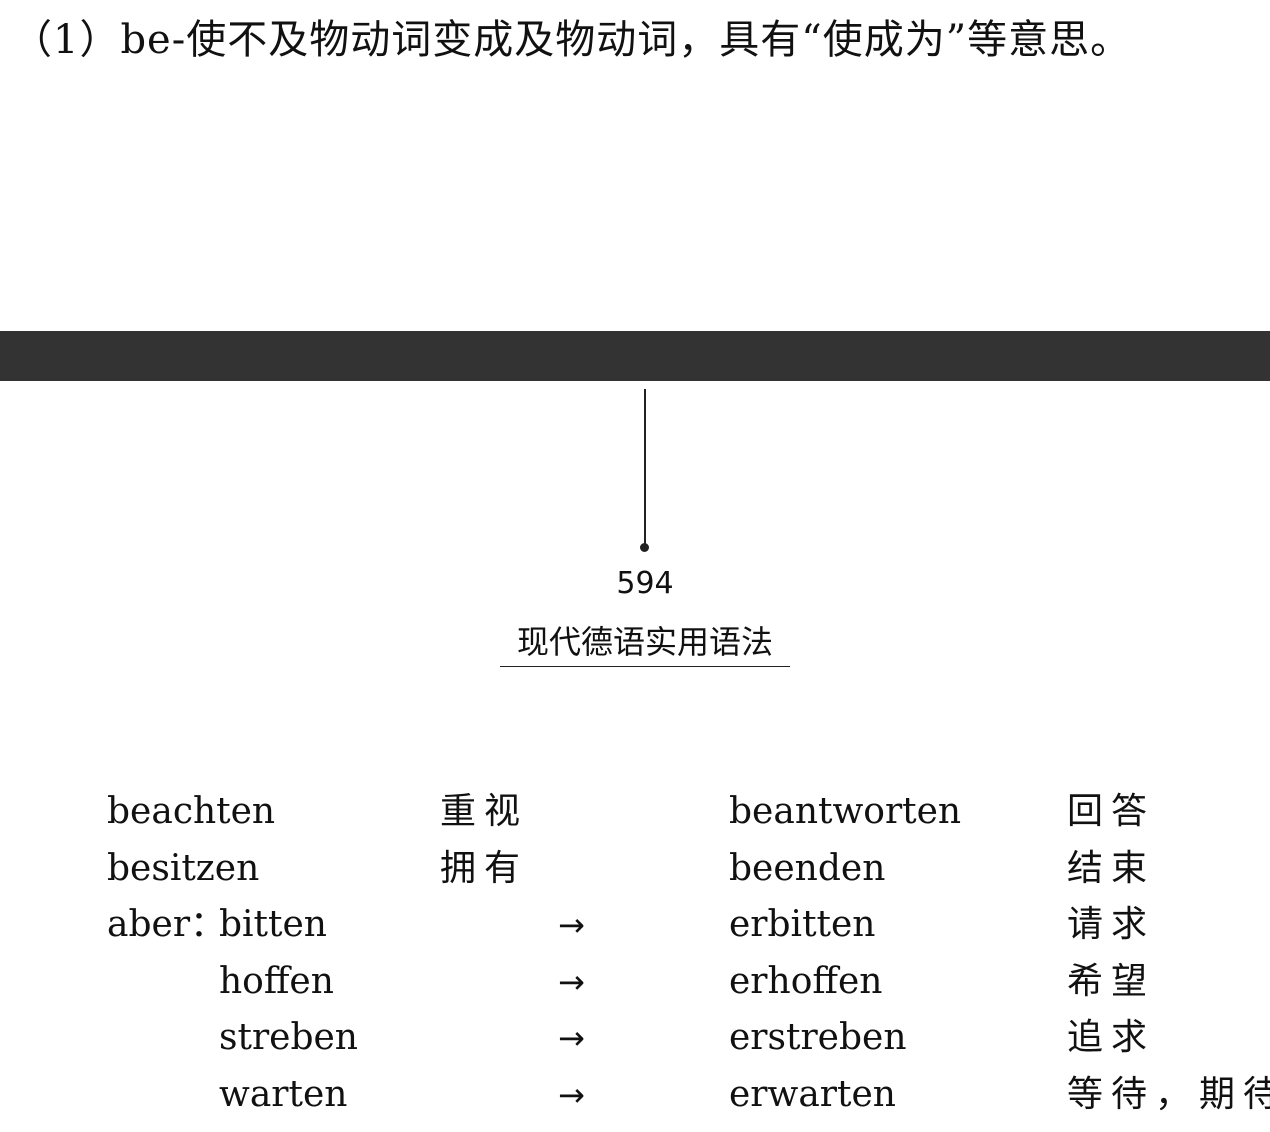 Image resolution: width=1270 pixels, height=1132 pixels. What do you see at coordinates (1111, 811) in the screenshot?
I see `derived-verb-meaning: 回答` at bounding box center [1111, 811].